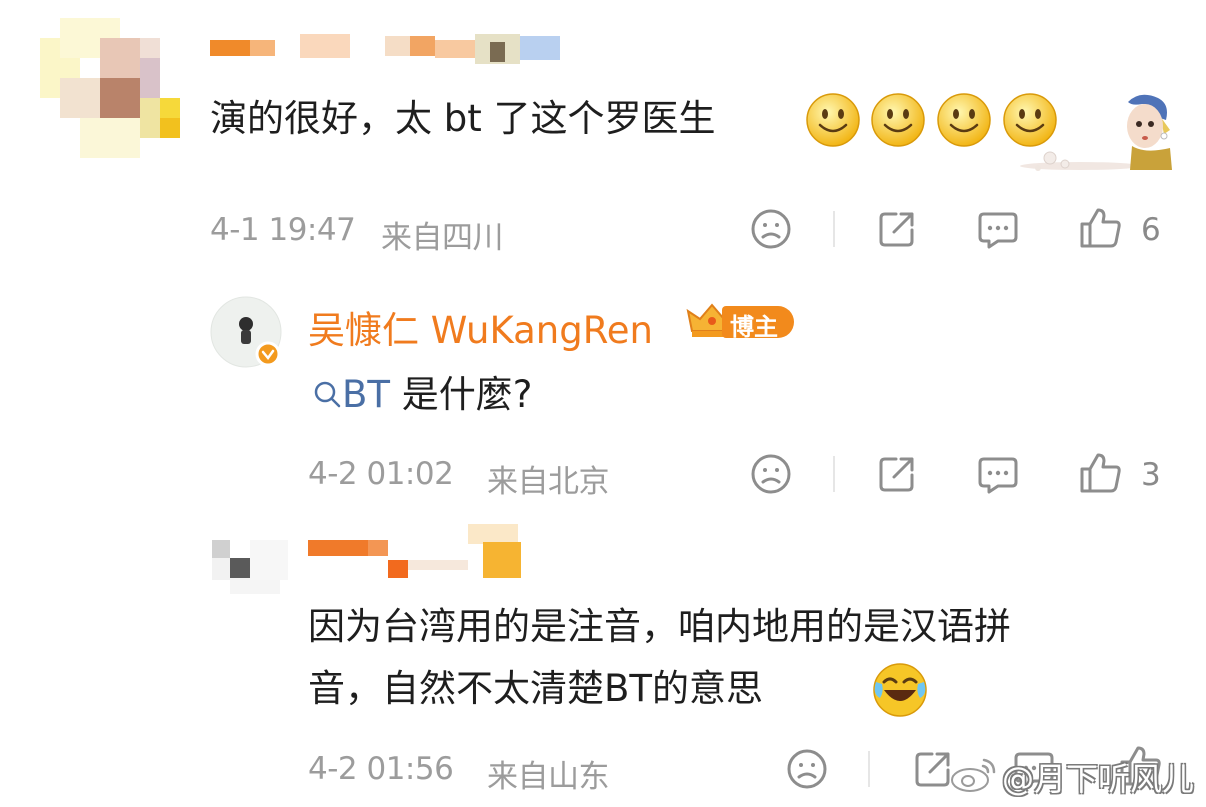  What do you see at coordinates (480, 327) in the screenshot?
I see `author-name: 吴慷仁 WuKangRen` at bounding box center [480, 327].